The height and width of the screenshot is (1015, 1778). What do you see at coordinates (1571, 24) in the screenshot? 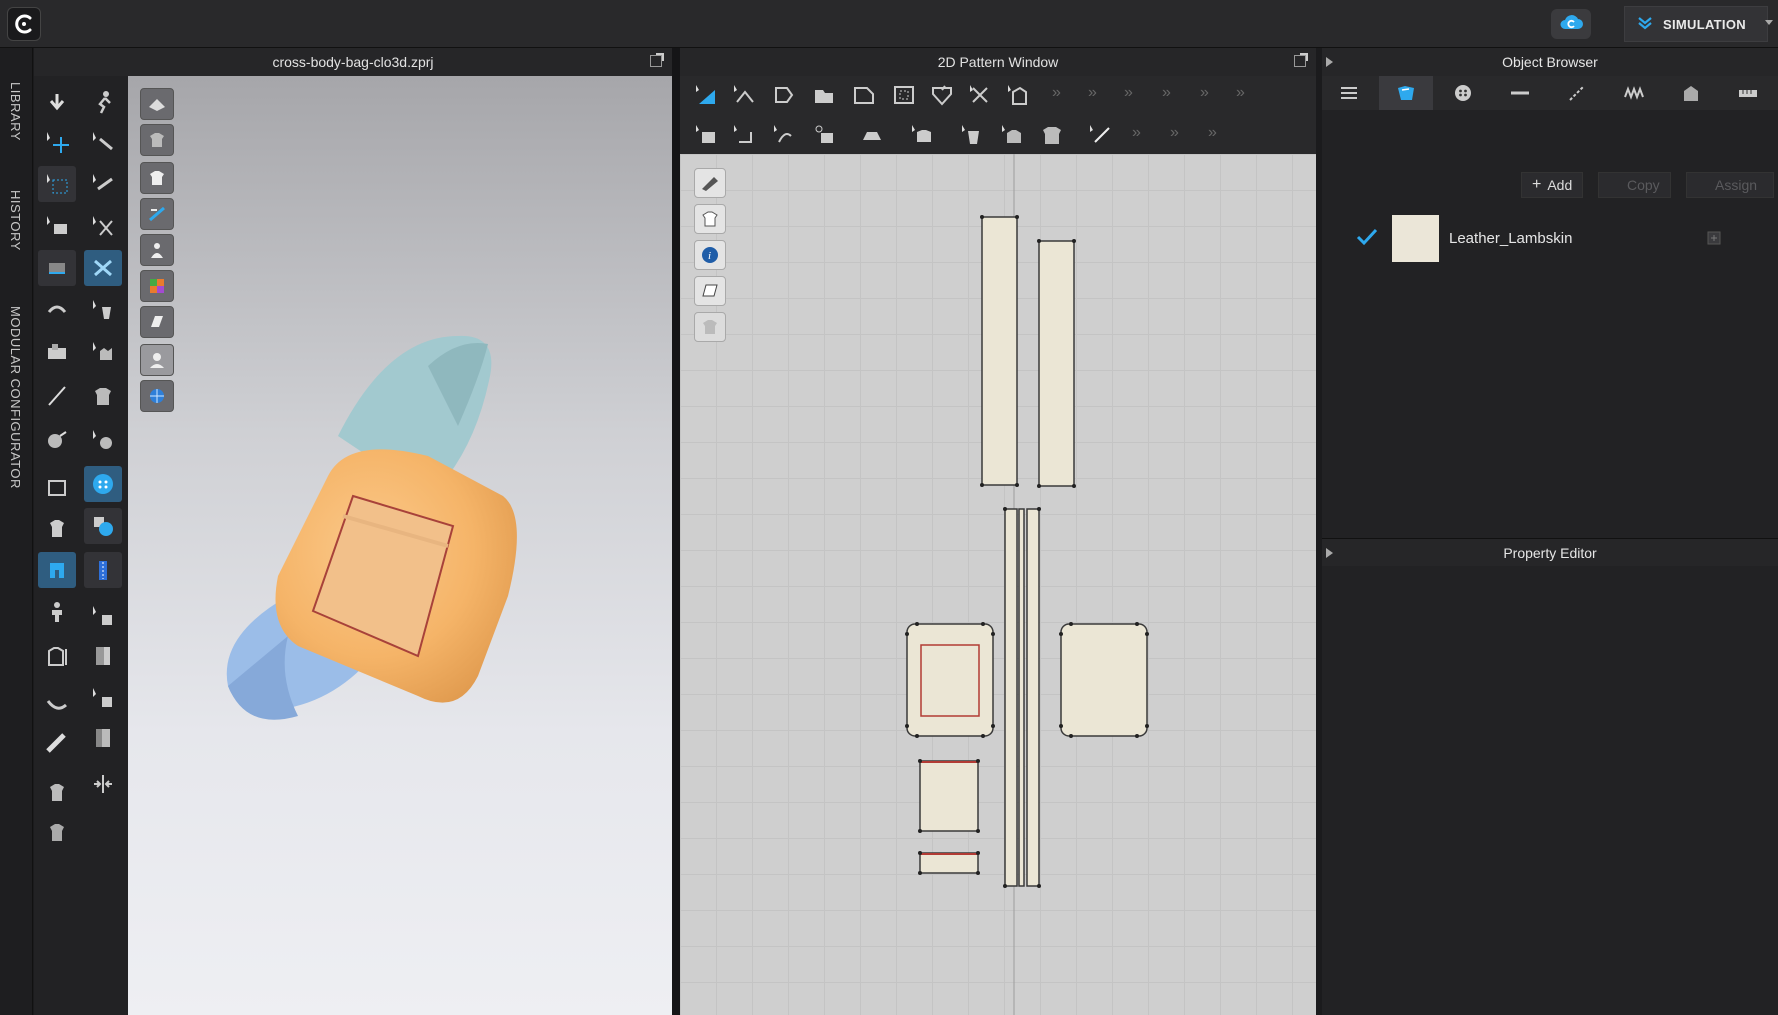
I see `cloud-sync-button` at bounding box center [1571, 24].